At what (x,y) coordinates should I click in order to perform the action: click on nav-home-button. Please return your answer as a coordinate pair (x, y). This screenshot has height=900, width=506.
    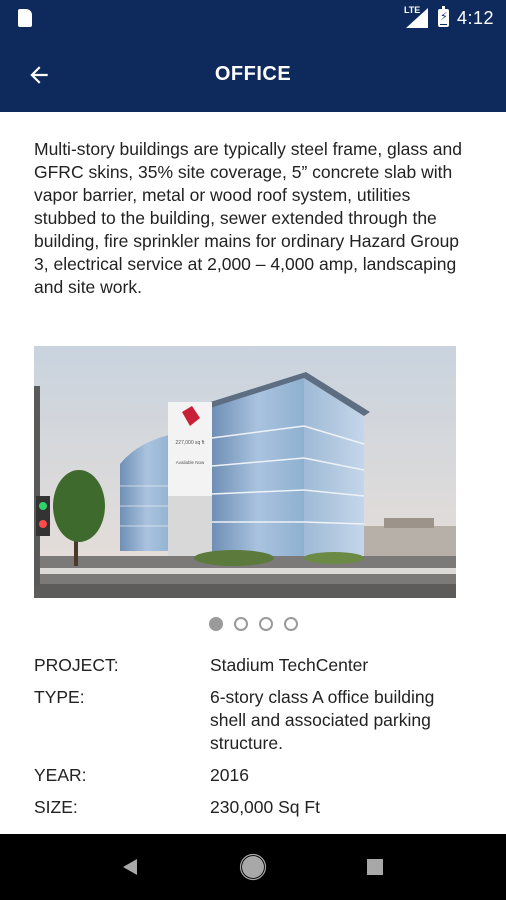
    Looking at the image, I should click on (253, 867).